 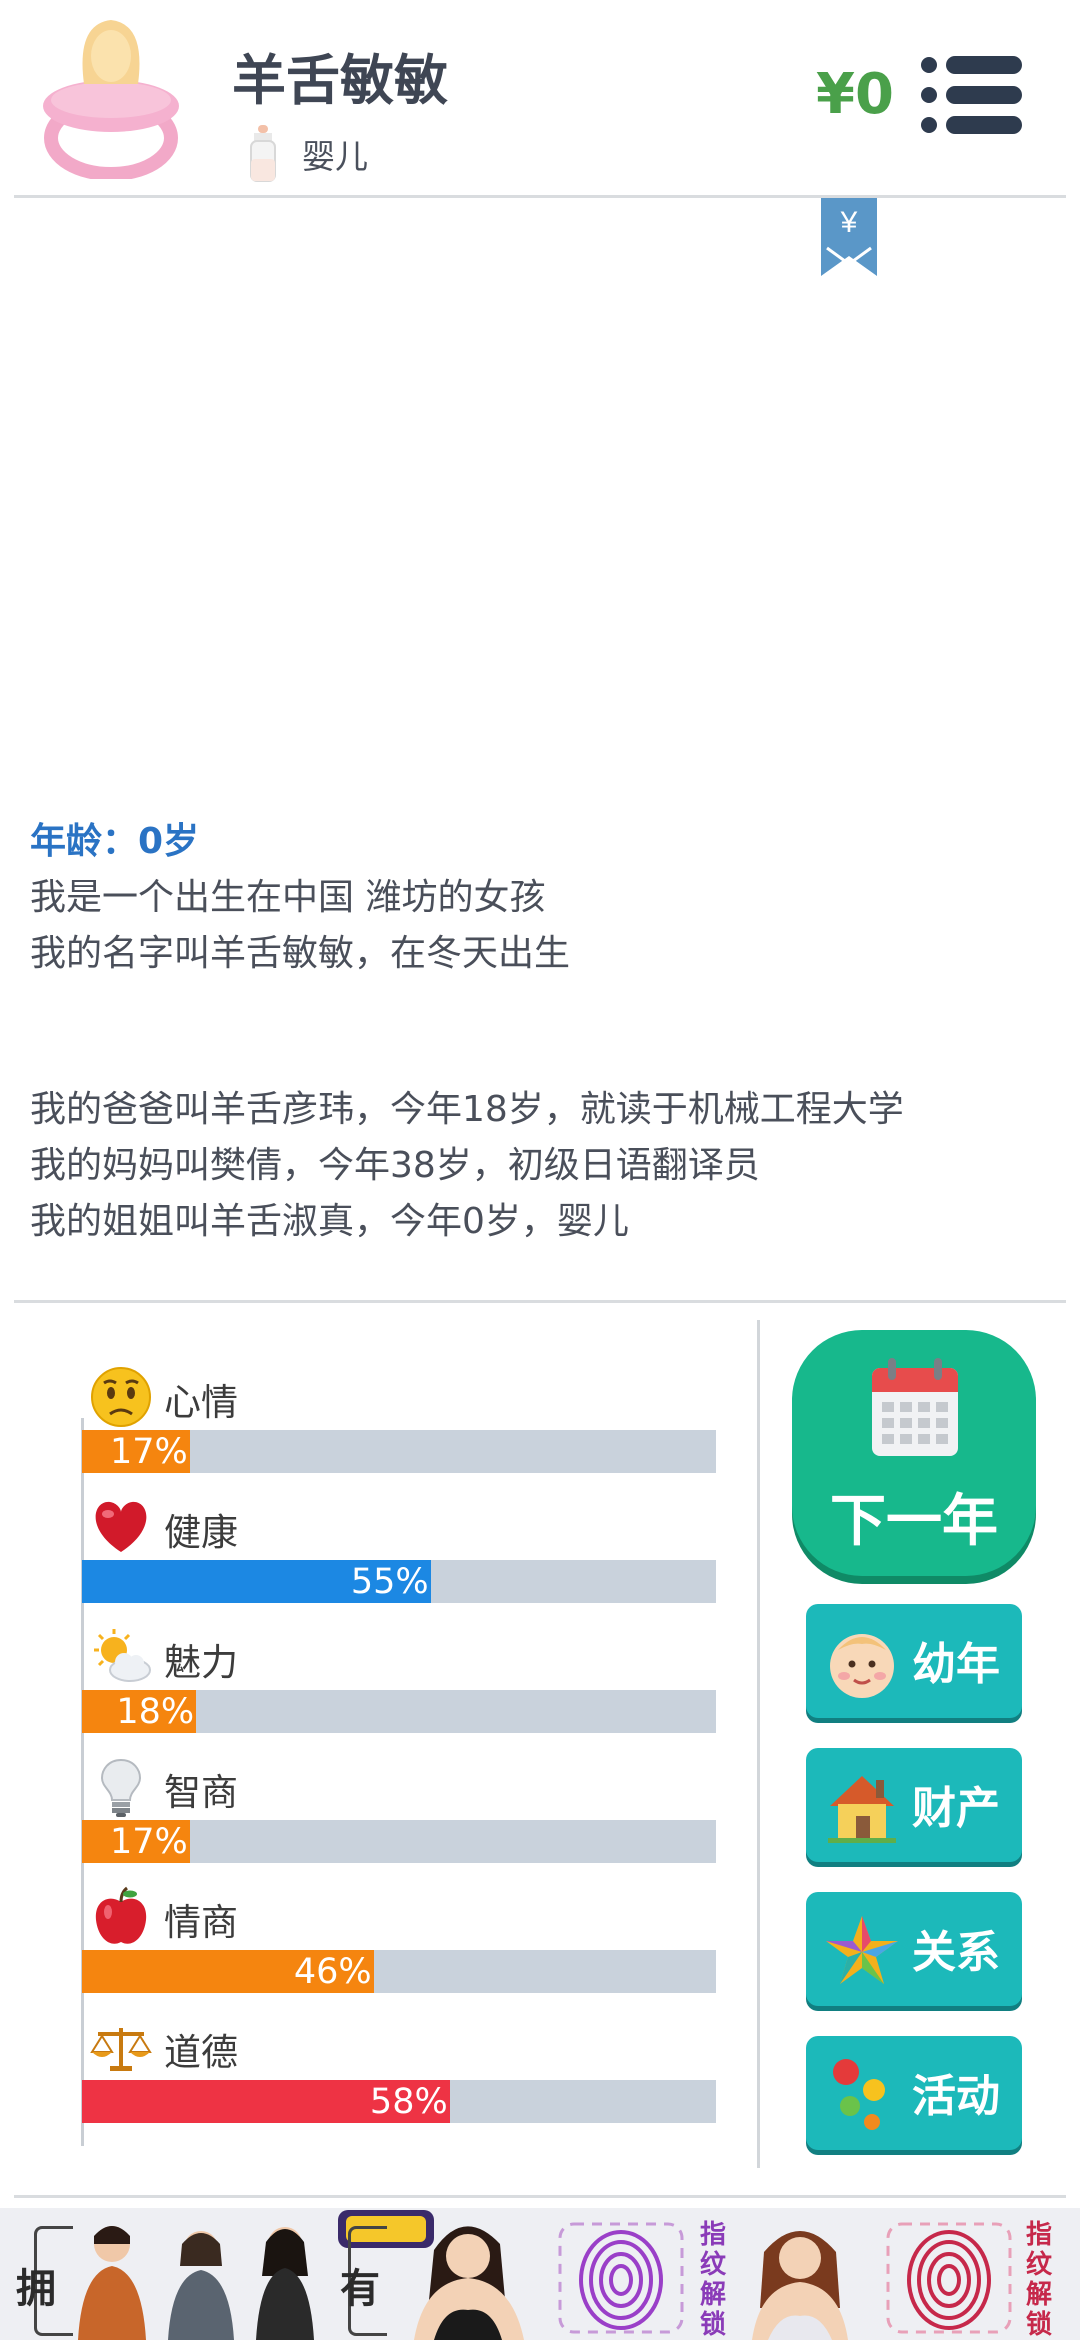 What do you see at coordinates (859, 2094) in the screenshot?
I see `dots-activity-icon` at bounding box center [859, 2094].